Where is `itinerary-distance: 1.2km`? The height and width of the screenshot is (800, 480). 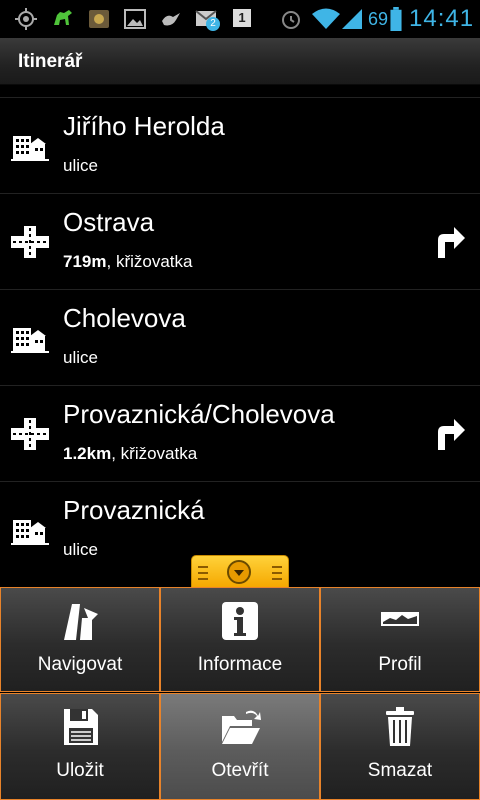
itinerary-distance: 1.2km is located at coordinates (87, 453).